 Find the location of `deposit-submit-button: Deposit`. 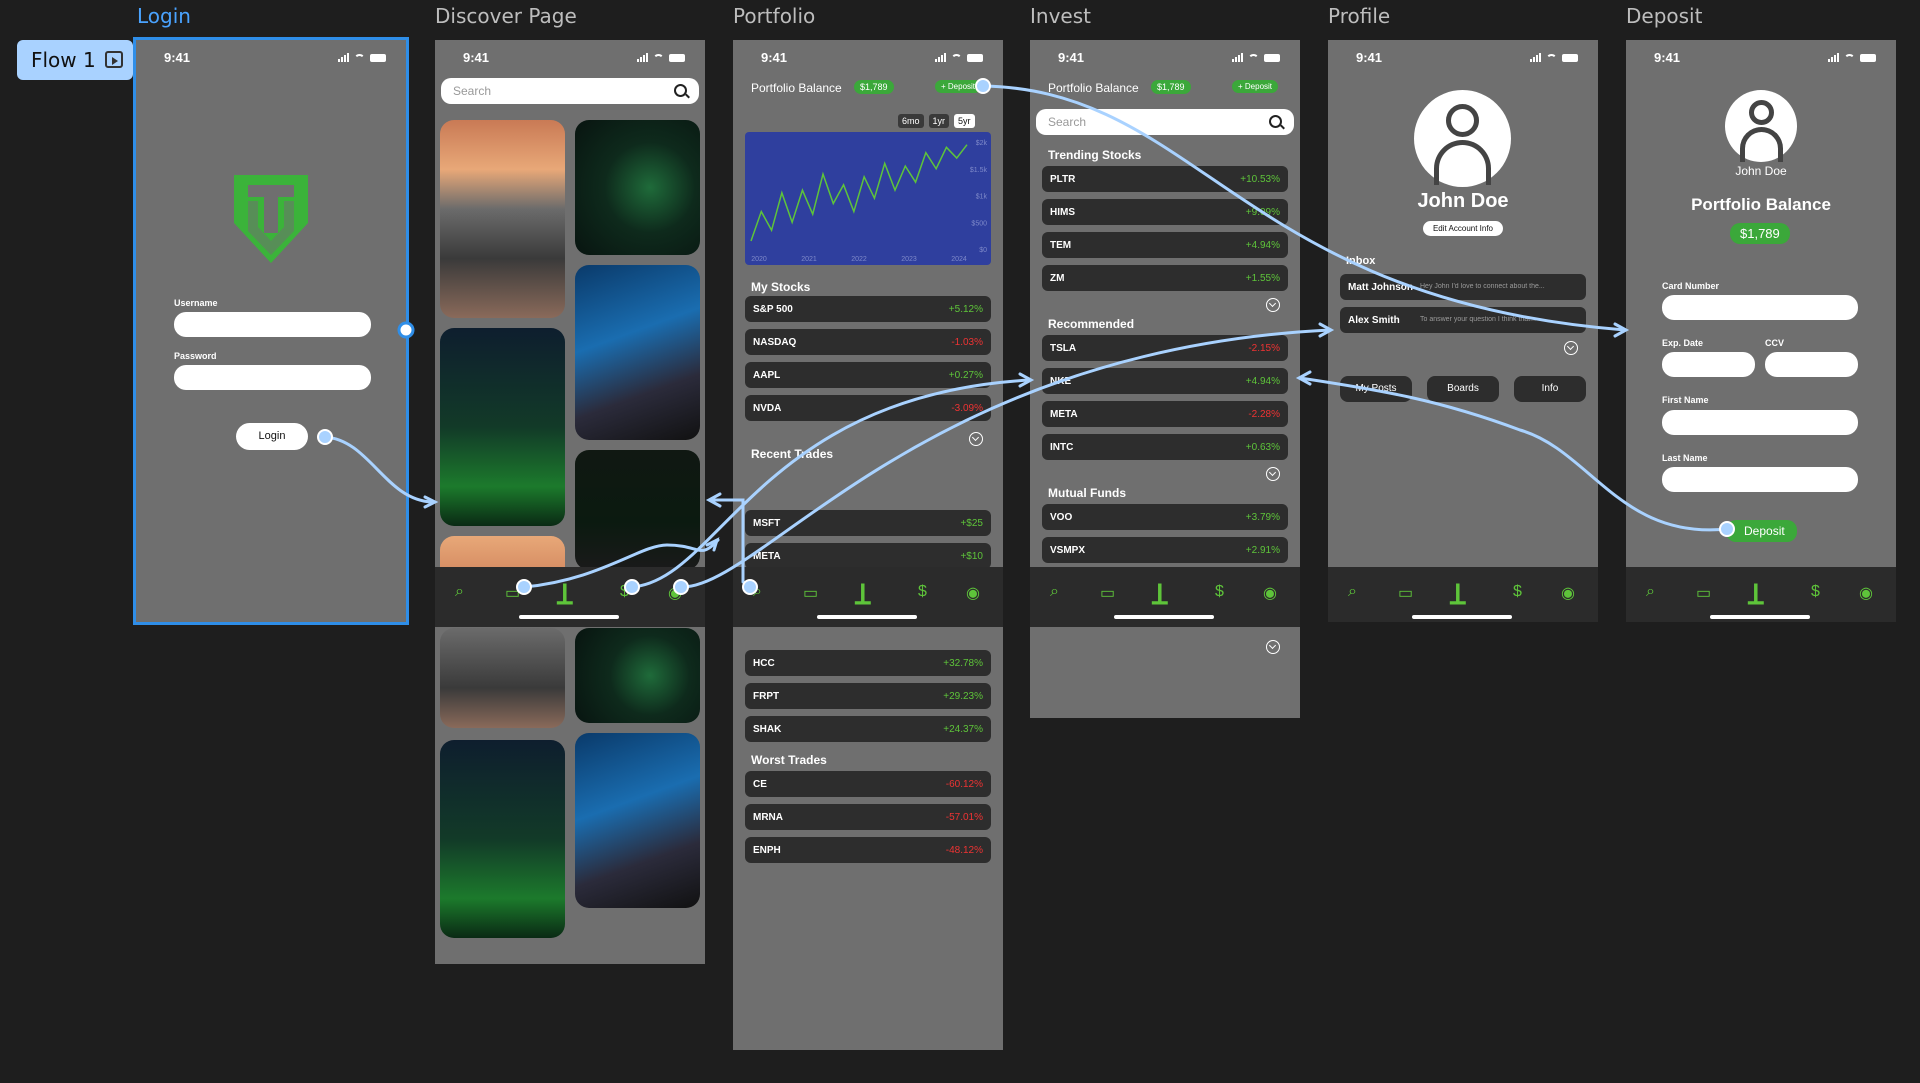

deposit-submit-button: Deposit is located at coordinates (1761, 531).